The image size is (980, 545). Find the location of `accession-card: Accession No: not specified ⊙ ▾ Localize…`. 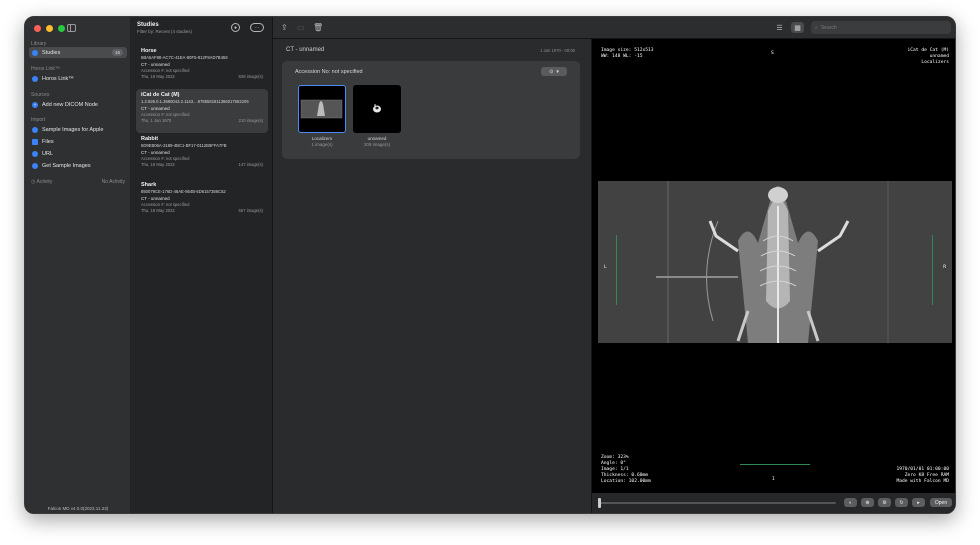

accession-card: Accession No: not specified ⊙ ▾ Localize… is located at coordinates (431, 110).